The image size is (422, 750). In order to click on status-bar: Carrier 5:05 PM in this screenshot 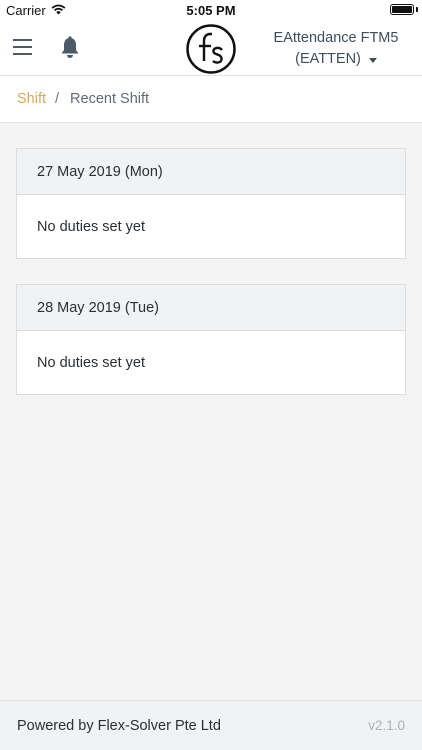, I will do `click(211, 10)`.